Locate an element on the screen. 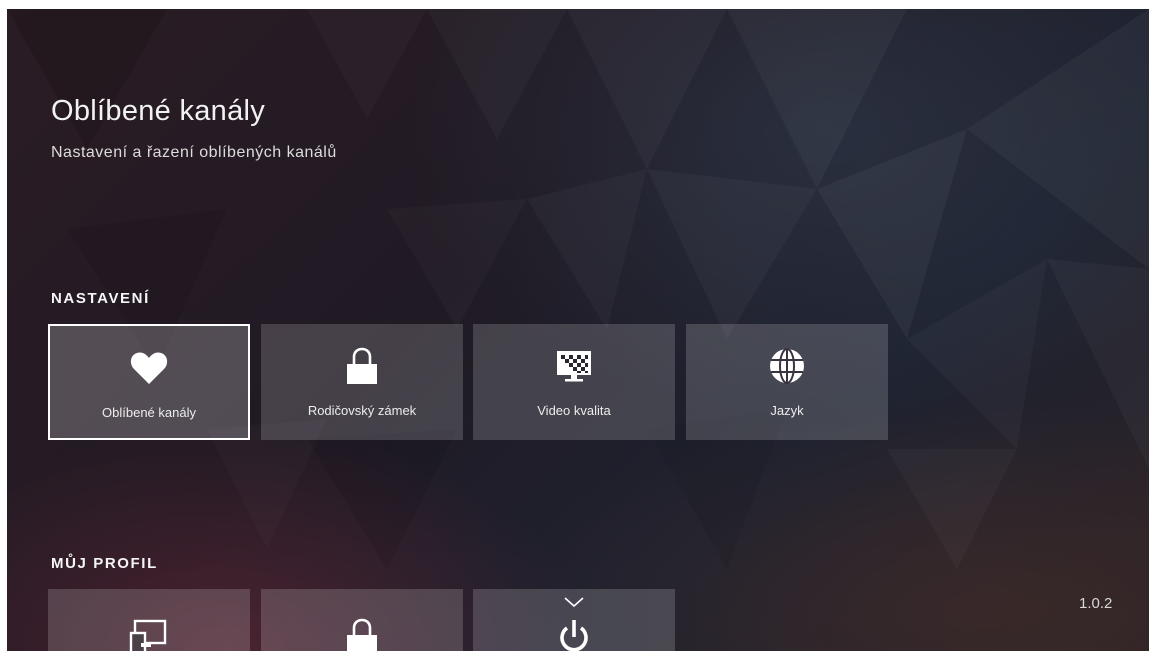 The width and height of the screenshot is (1149, 651). globe-icon is located at coordinates (787, 366).